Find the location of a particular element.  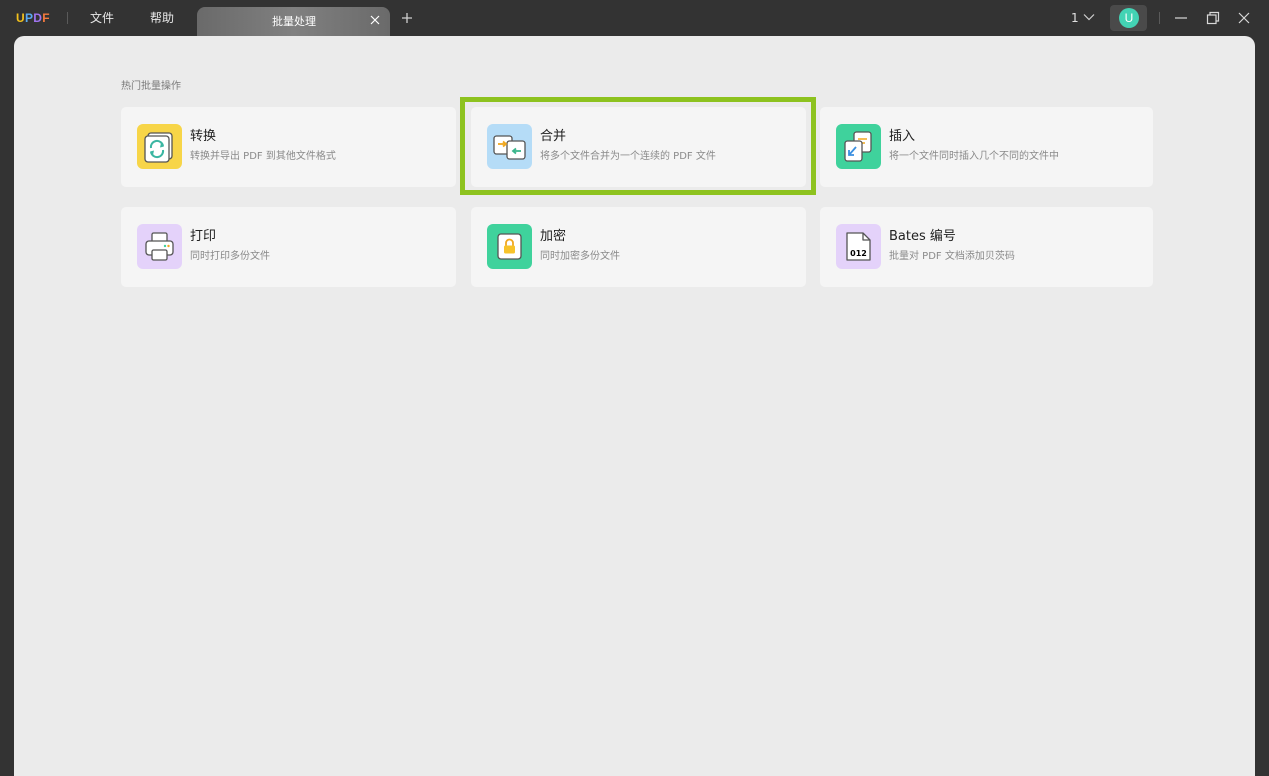

tab-label: 批量处理 is located at coordinates (294, 21).